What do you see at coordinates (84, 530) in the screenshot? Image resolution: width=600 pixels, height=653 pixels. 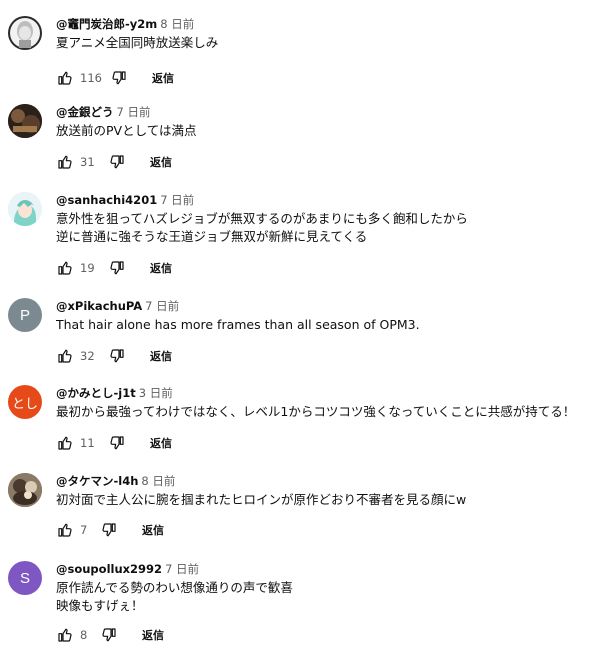 I see `like-count: 7` at bounding box center [84, 530].